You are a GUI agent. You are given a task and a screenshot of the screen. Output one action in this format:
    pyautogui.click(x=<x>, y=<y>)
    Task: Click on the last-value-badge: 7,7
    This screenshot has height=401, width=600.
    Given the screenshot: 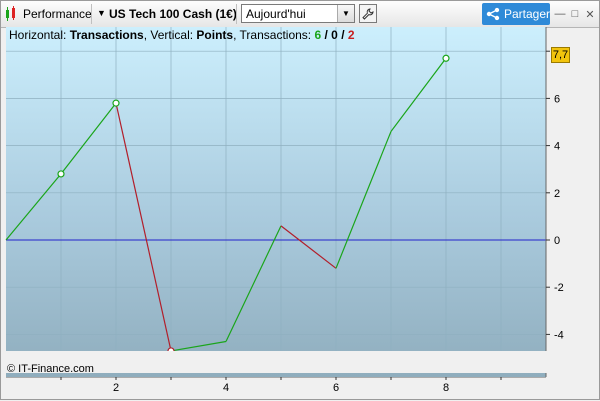 What is the action you would take?
    pyautogui.click(x=560, y=55)
    